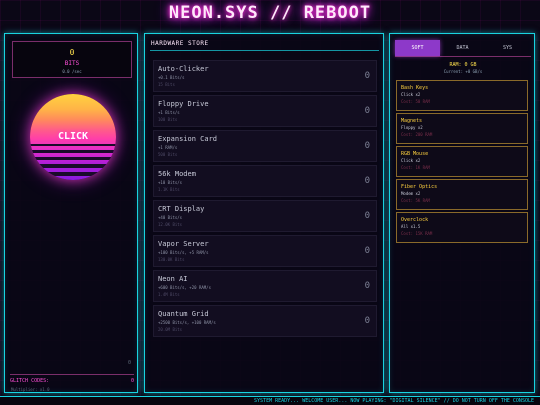 This screenshot has height=405, width=540. I want to click on bits-label: BITS, so click(72, 63).